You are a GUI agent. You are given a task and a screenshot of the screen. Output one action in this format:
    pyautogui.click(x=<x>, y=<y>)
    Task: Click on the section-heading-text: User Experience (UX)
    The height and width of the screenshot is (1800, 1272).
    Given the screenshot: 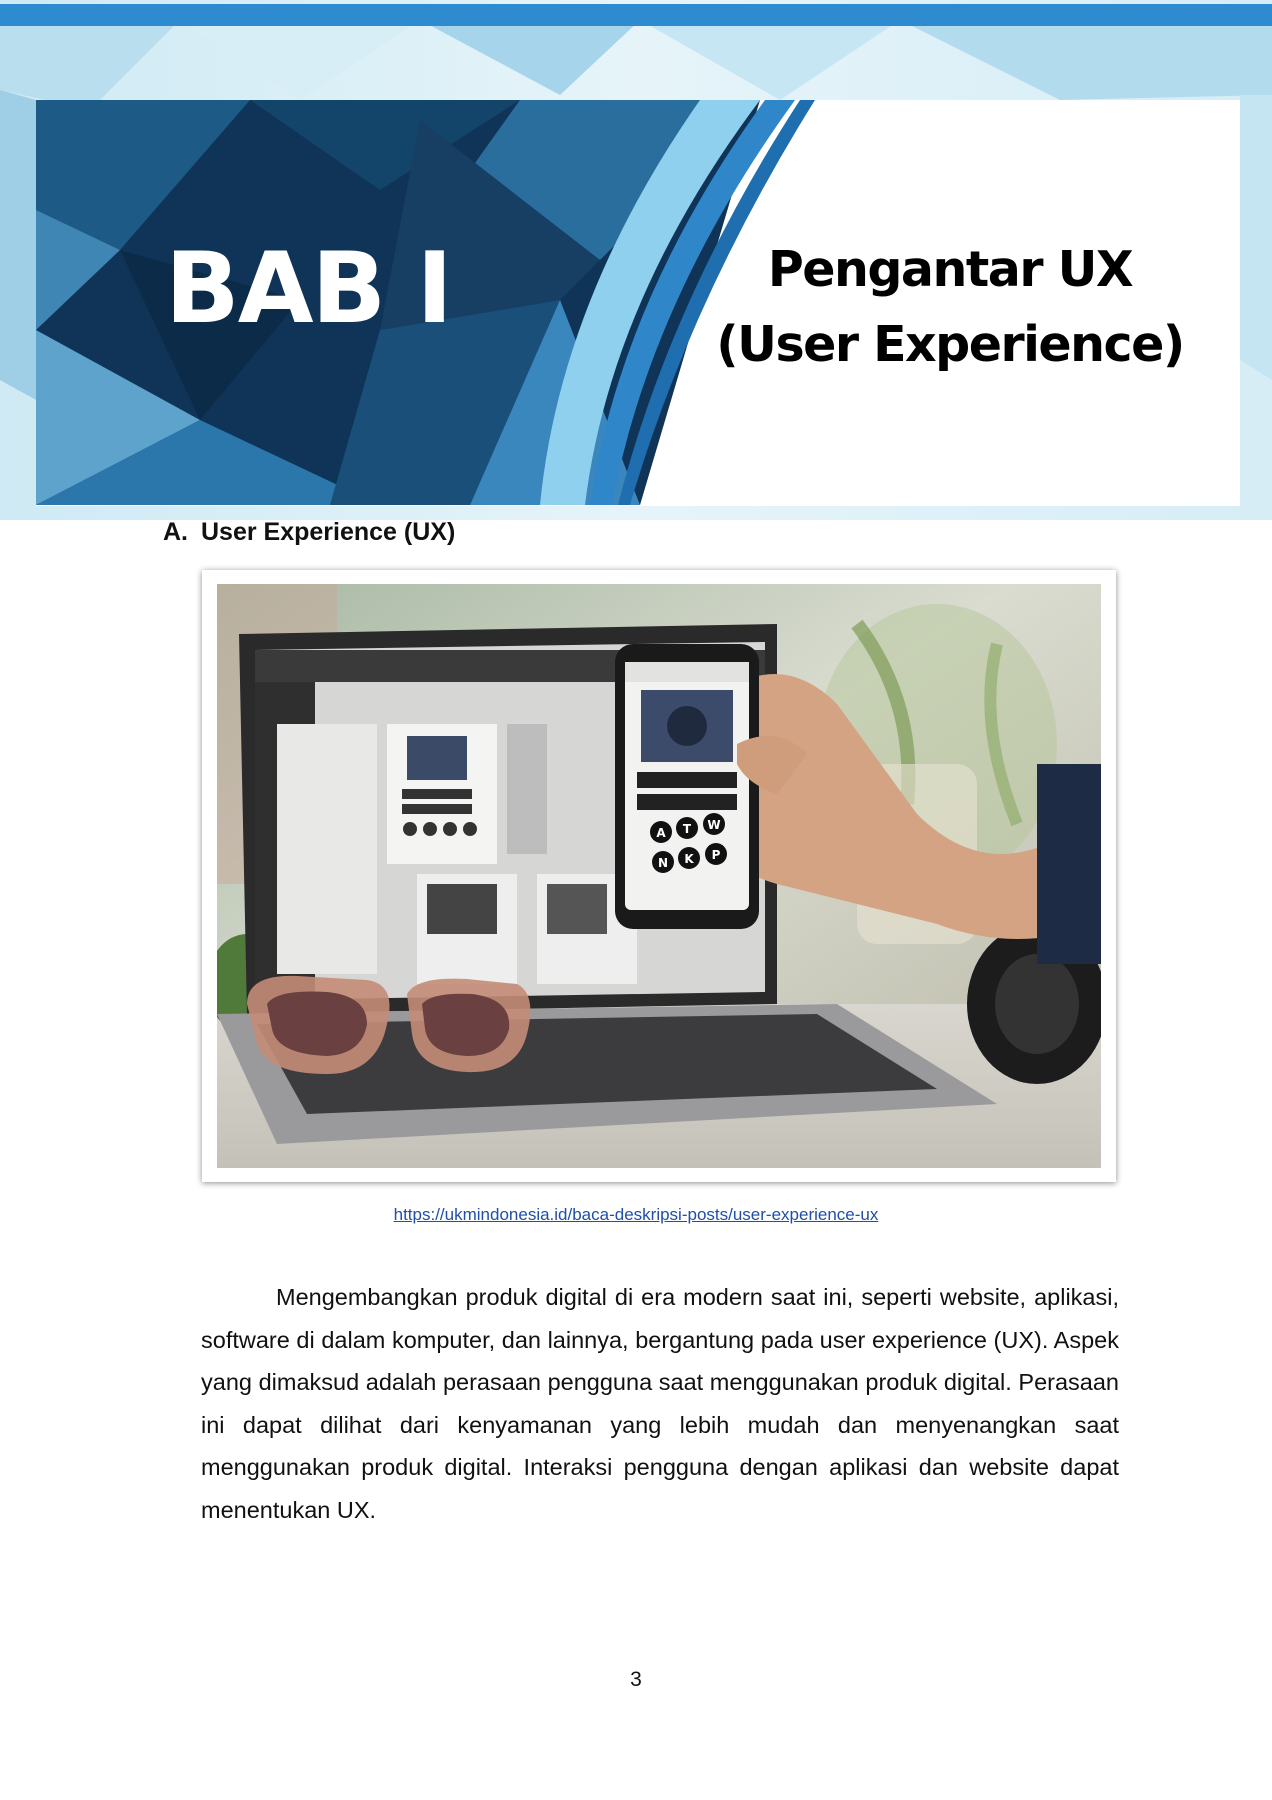 What is the action you would take?
    pyautogui.click(x=328, y=532)
    